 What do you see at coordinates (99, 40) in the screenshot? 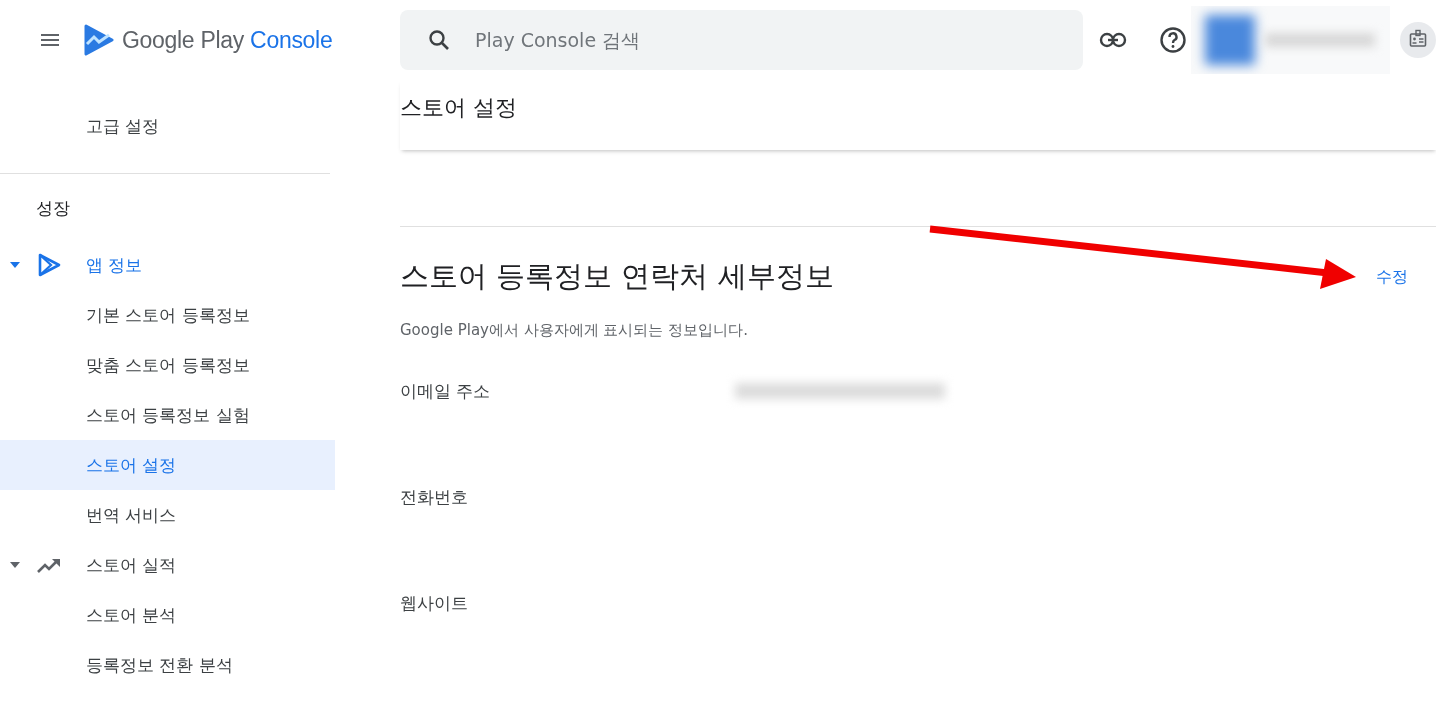
I see `logo-icon` at bounding box center [99, 40].